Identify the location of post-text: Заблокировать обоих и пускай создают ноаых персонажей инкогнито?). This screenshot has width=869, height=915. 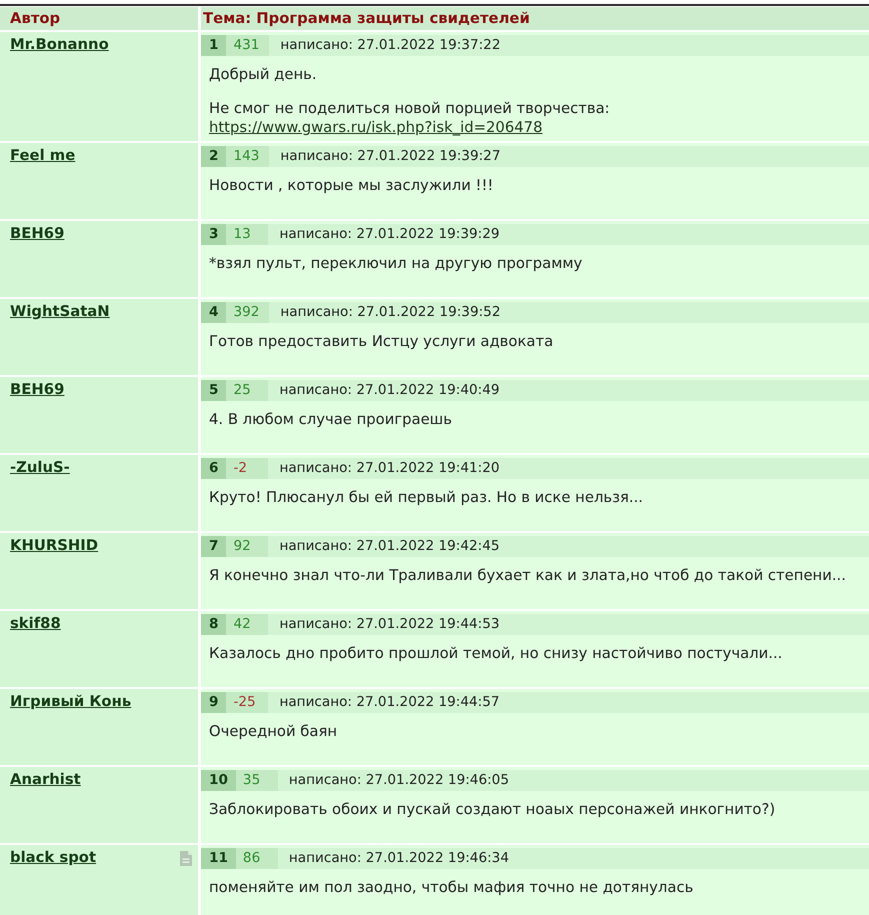
(492, 809).